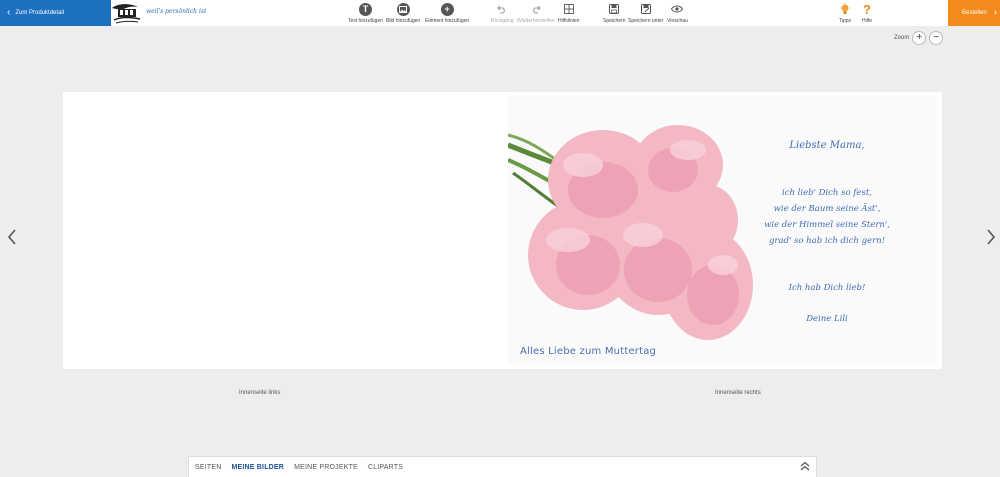  What do you see at coordinates (646, 21) in the screenshot?
I see `tool-label: Speichern unter` at bounding box center [646, 21].